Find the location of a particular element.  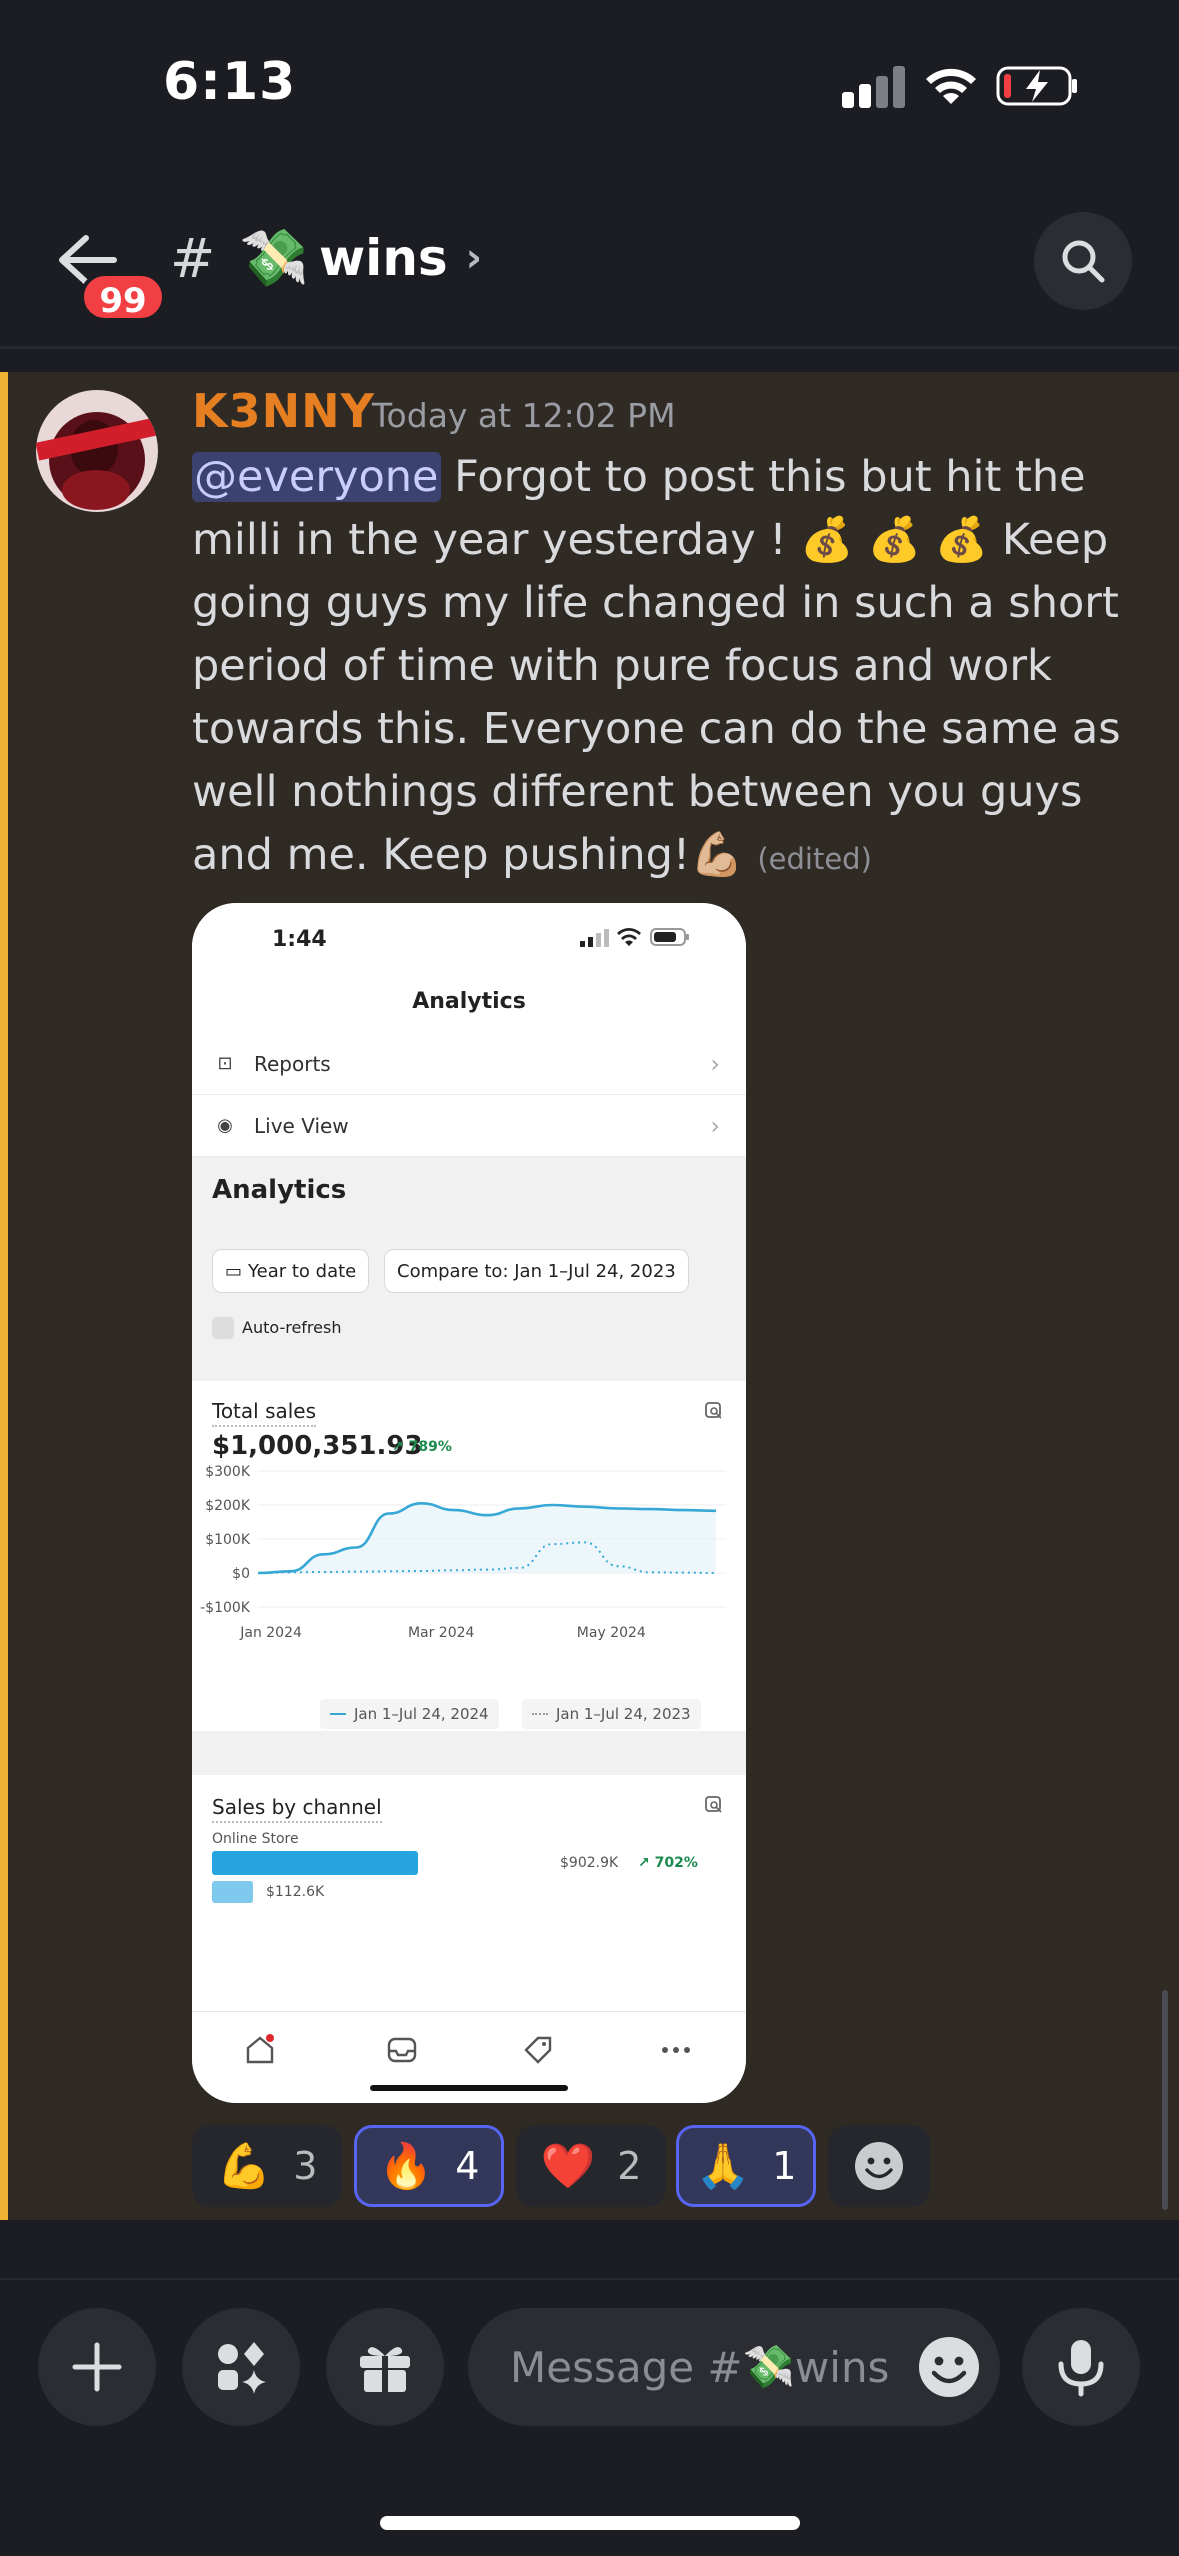

tag-icon is located at coordinates (538, 2050).